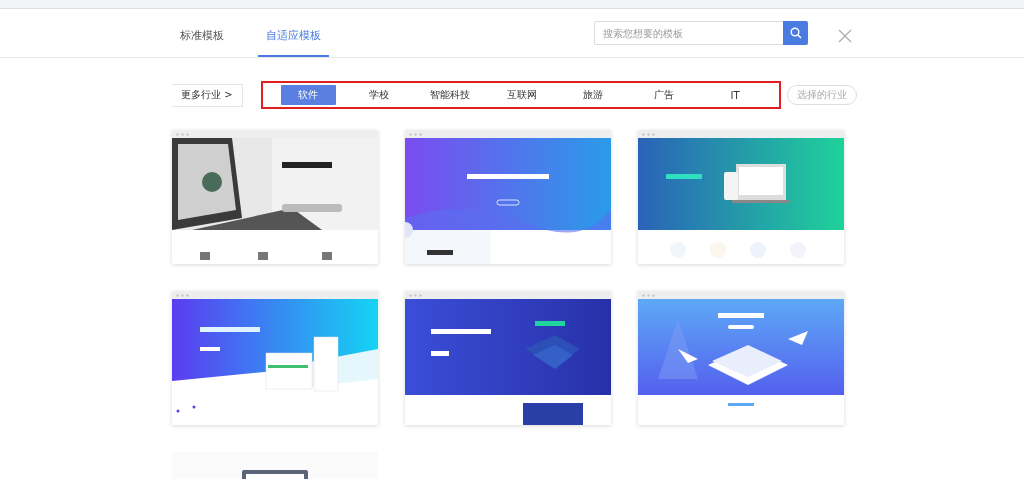 This screenshot has width=1024, height=480. What do you see at coordinates (207, 95) in the screenshot?
I see `more-industries-button: 更多行业 >` at bounding box center [207, 95].